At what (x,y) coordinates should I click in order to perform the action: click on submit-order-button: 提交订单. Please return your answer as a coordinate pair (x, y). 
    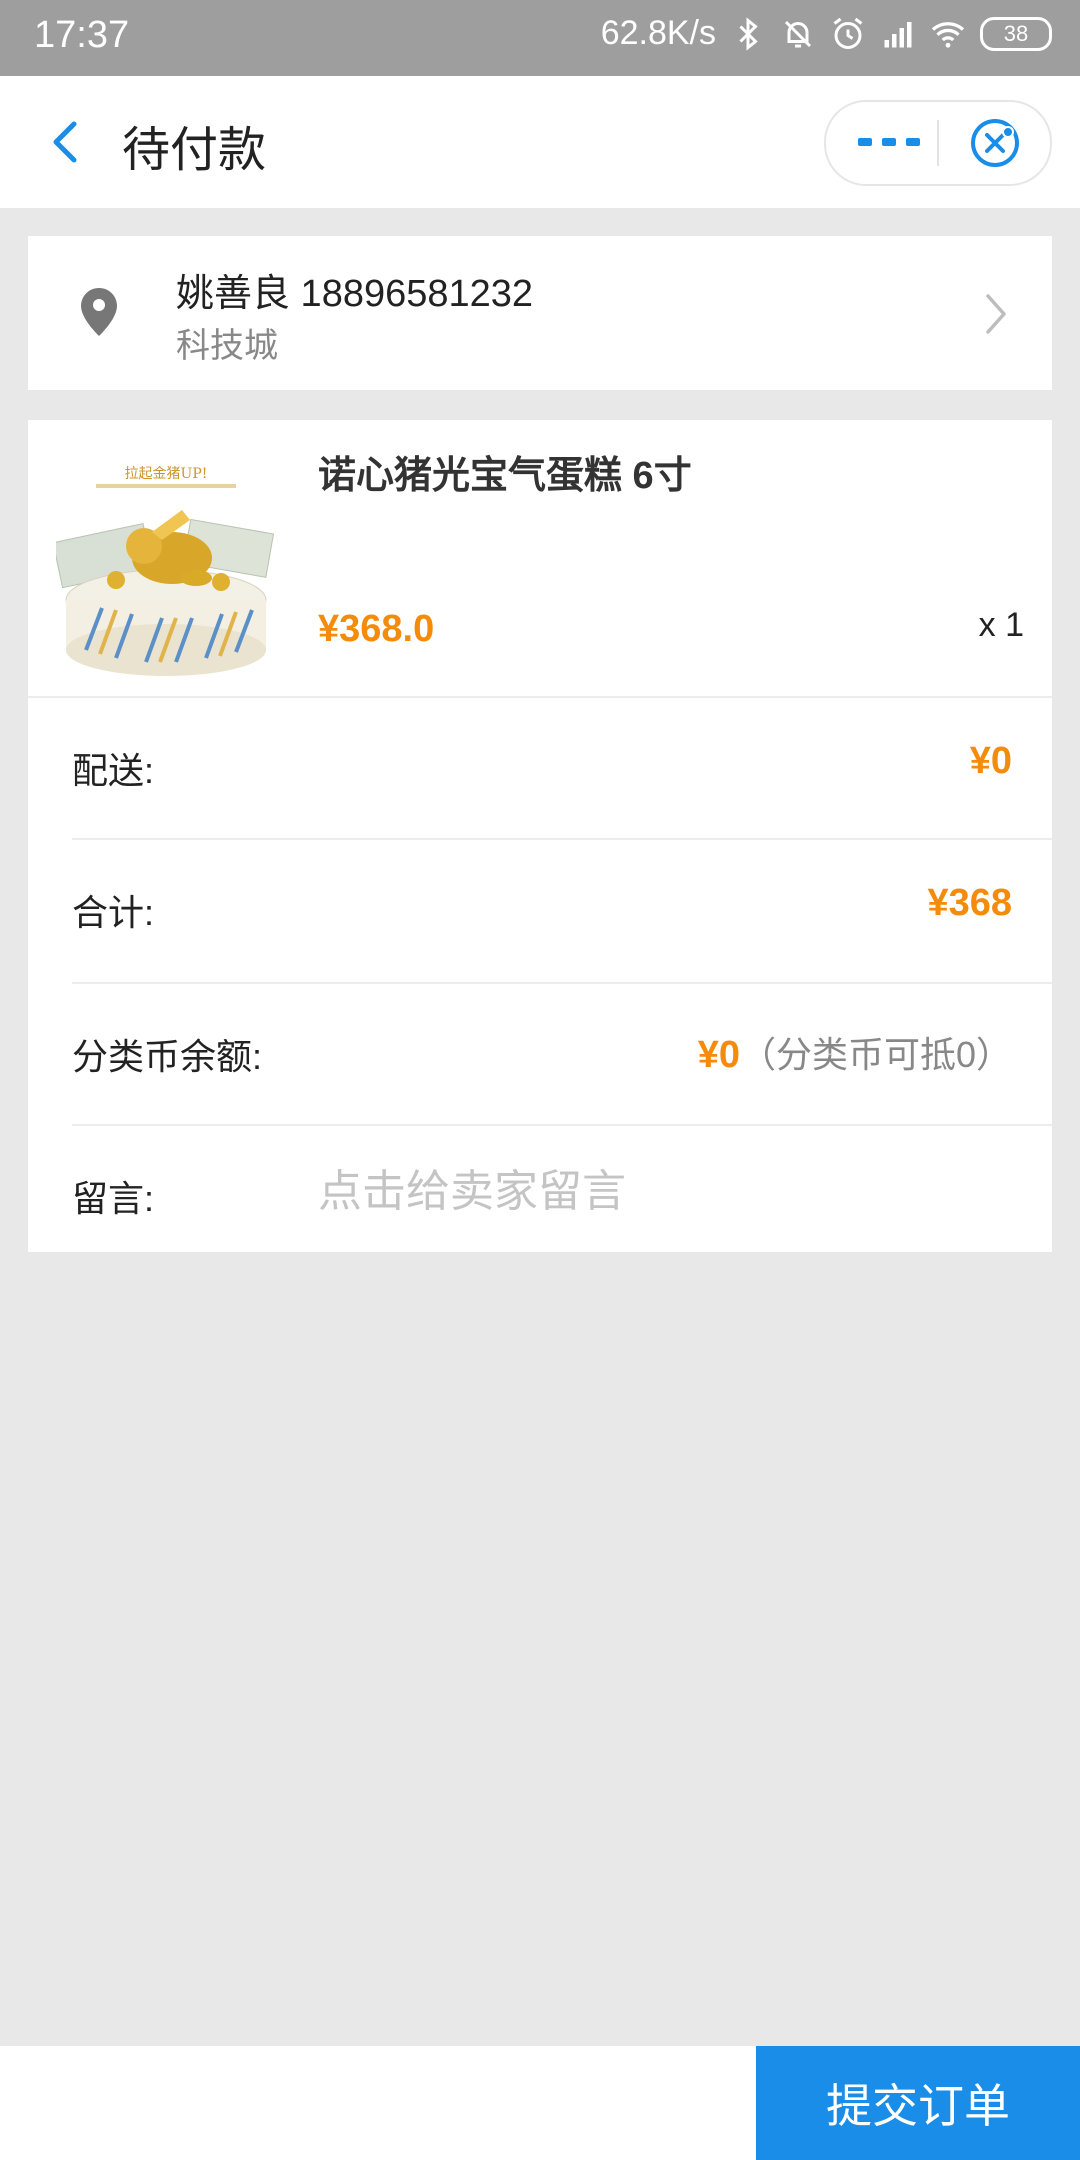
    Looking at the image, I should click on (918, 2103).